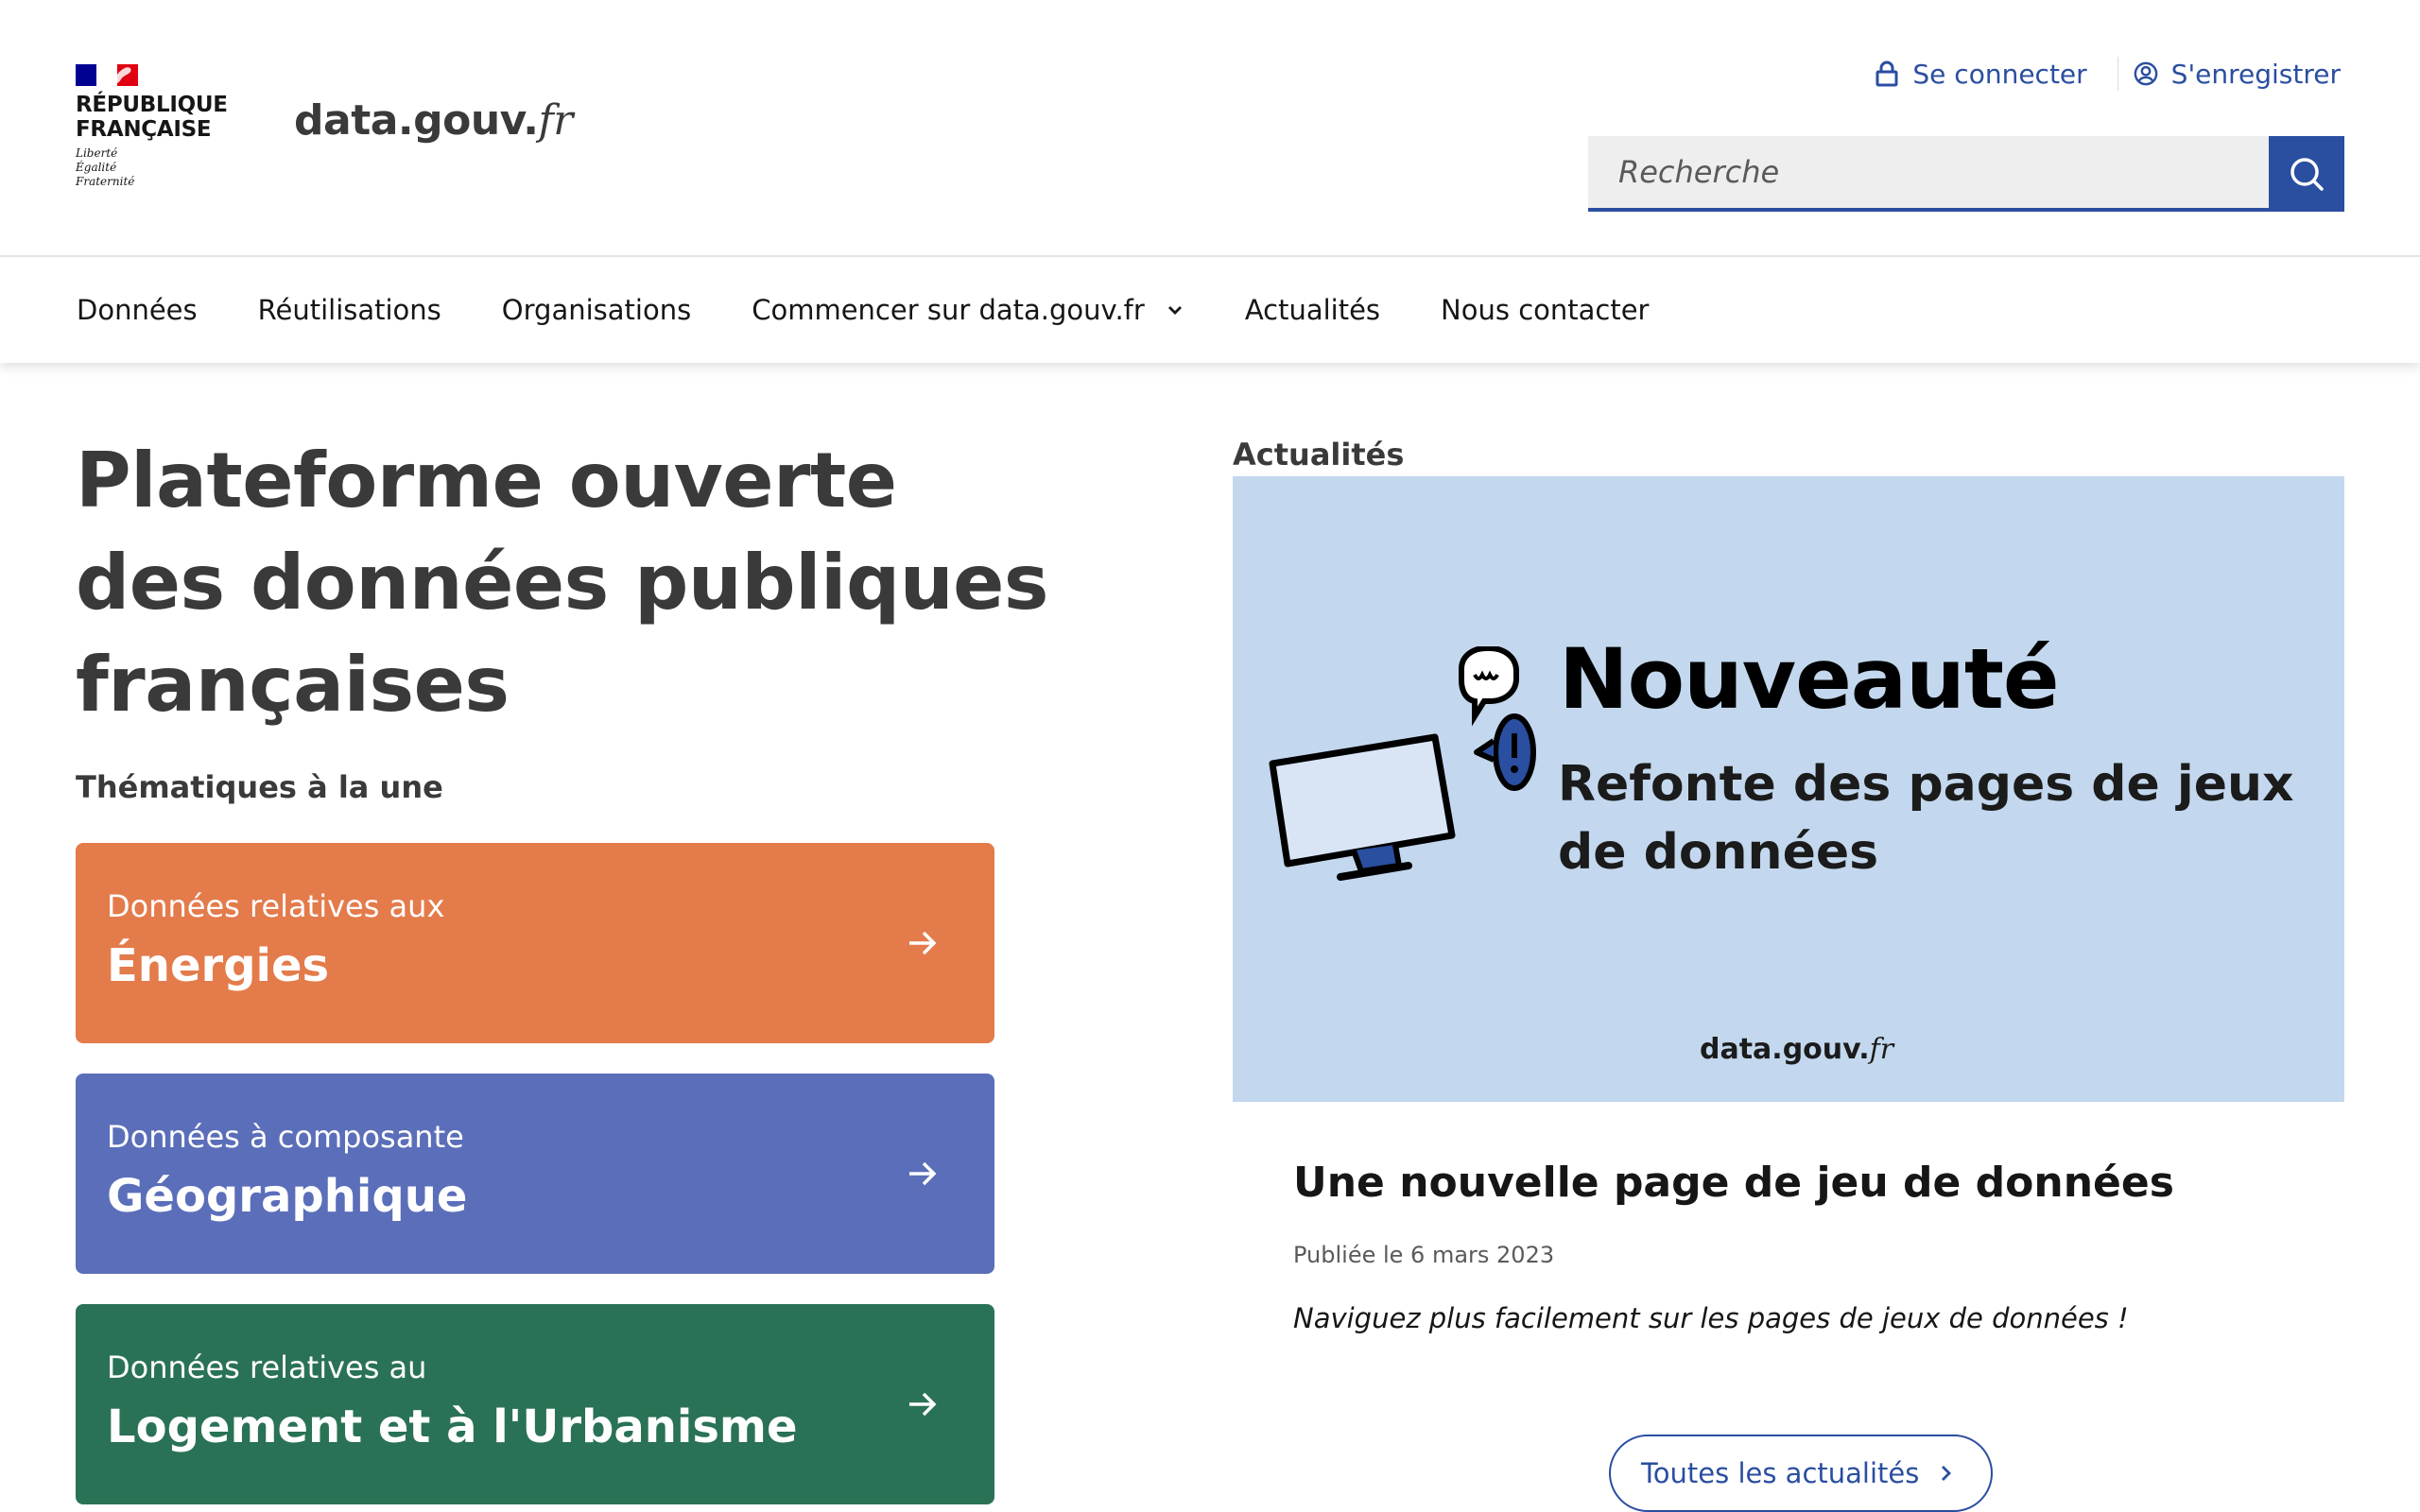  Describe the element at coordinates (287, 1196) in the screenshot. I see `tile-title: Géographique` at that location.